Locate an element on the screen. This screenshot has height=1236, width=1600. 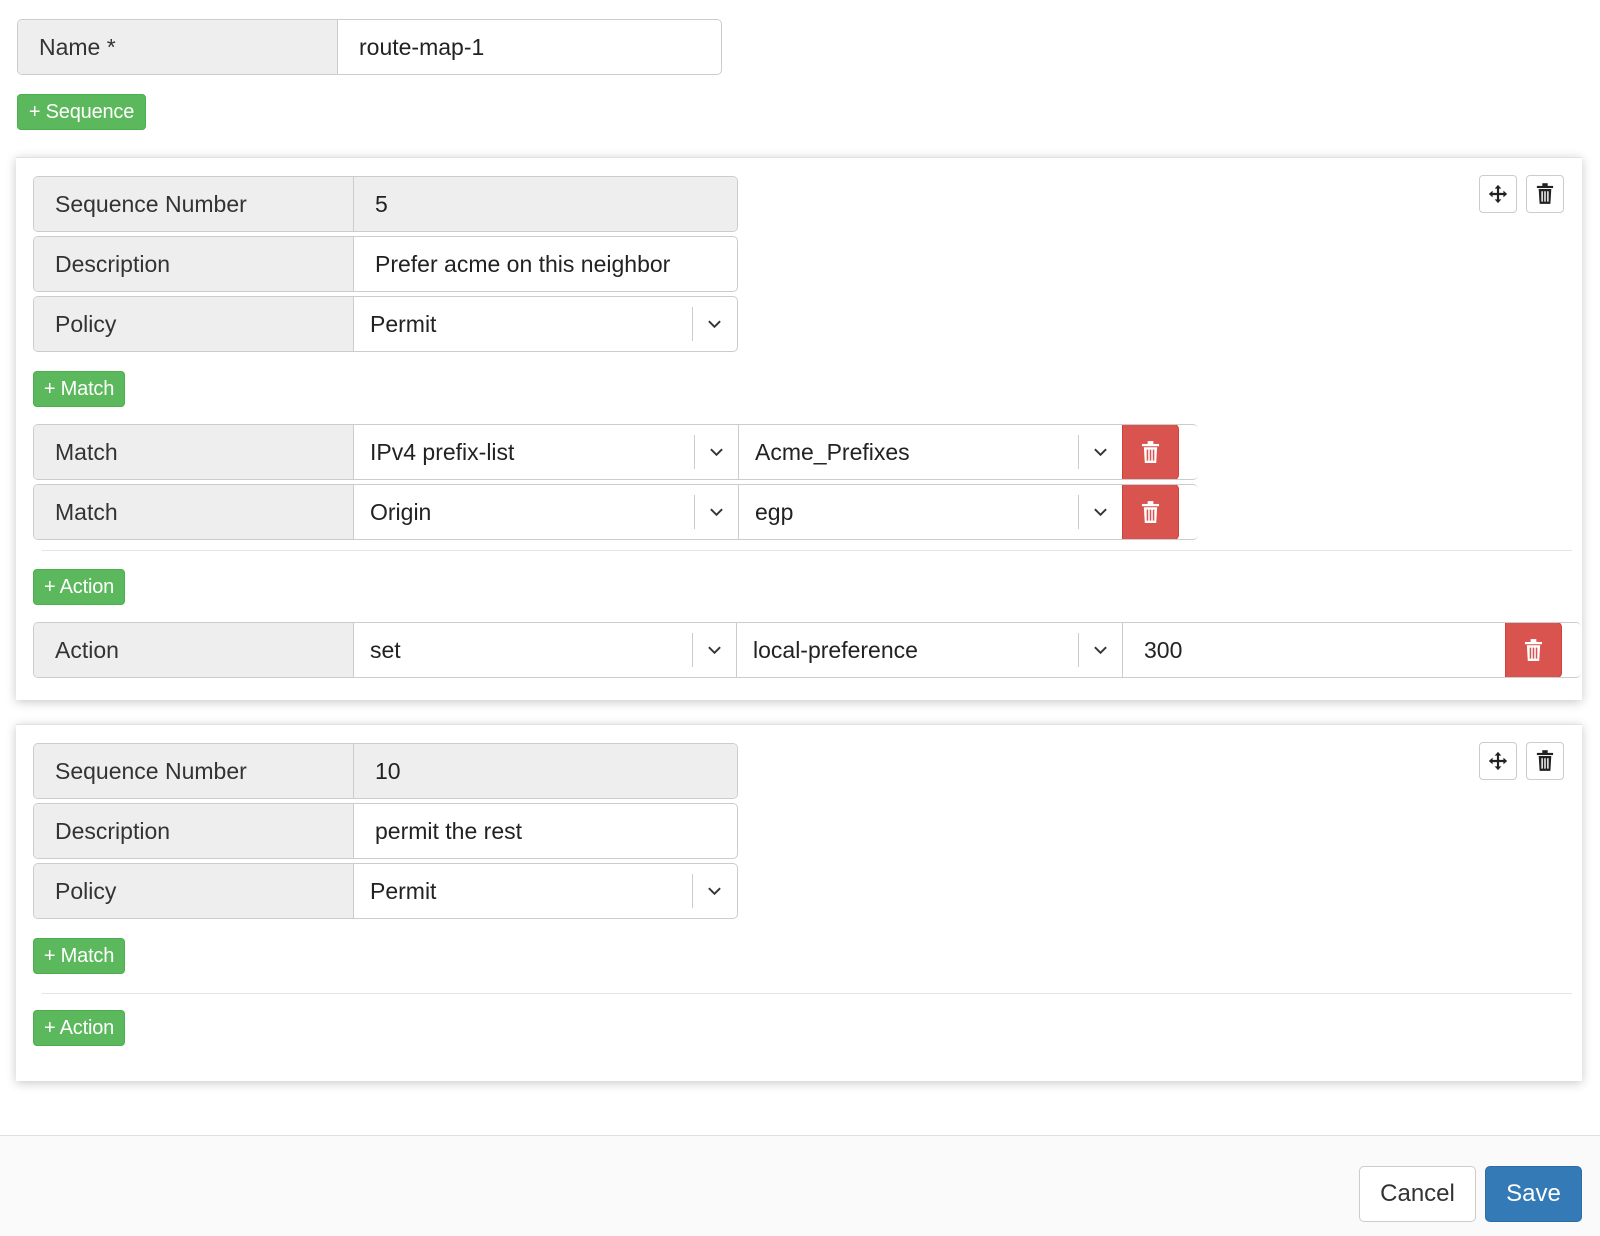
sequence-number-field: Sequence Number 10 is located at coordinates (385, 771).